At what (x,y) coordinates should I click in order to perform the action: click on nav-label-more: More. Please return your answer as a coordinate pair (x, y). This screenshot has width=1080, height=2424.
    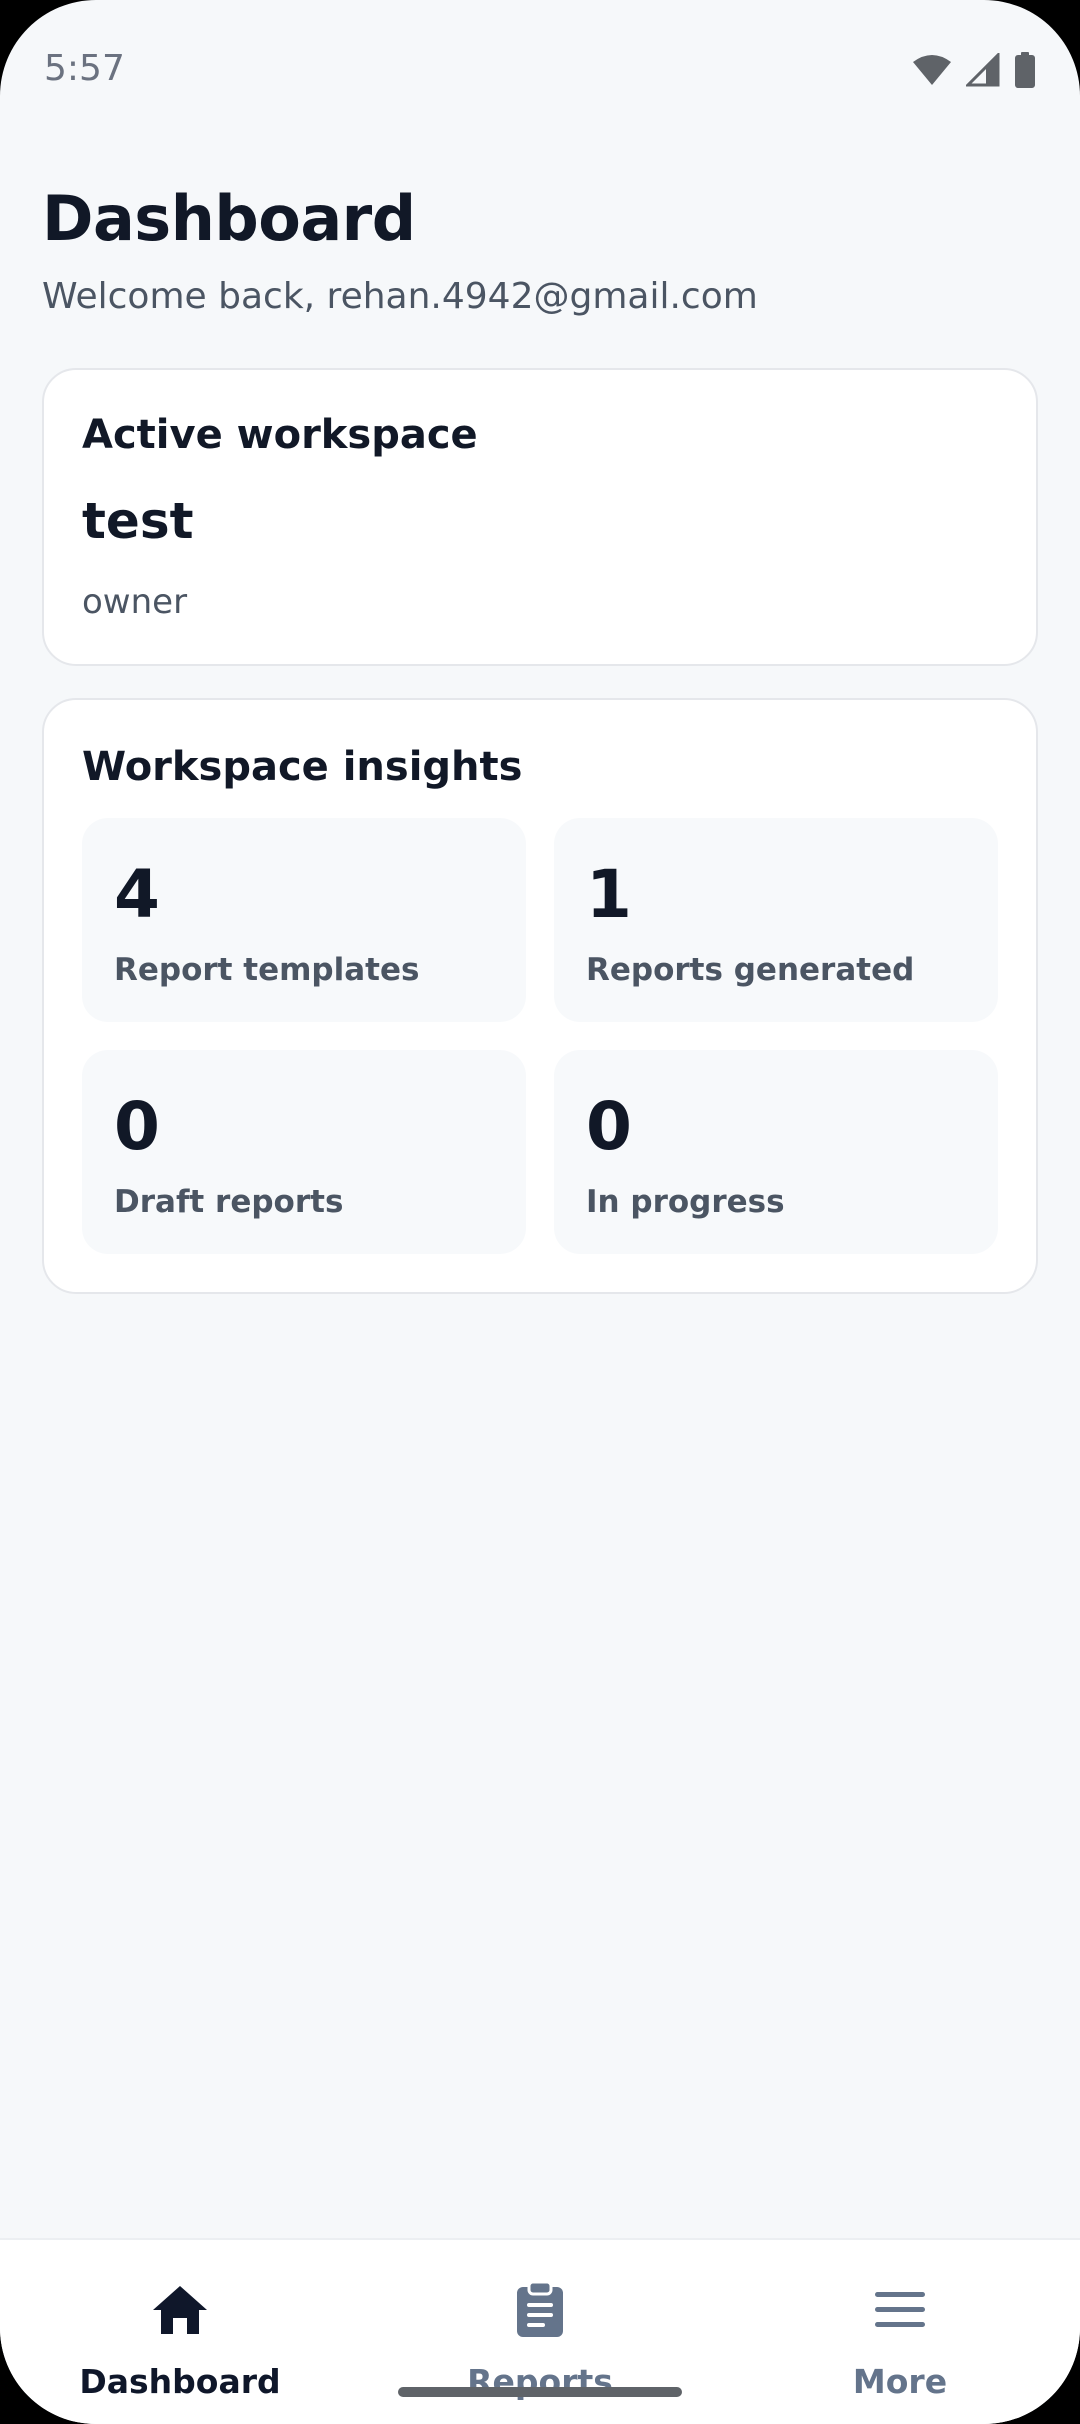
    Looking at the image, I should click on (900, 2381).